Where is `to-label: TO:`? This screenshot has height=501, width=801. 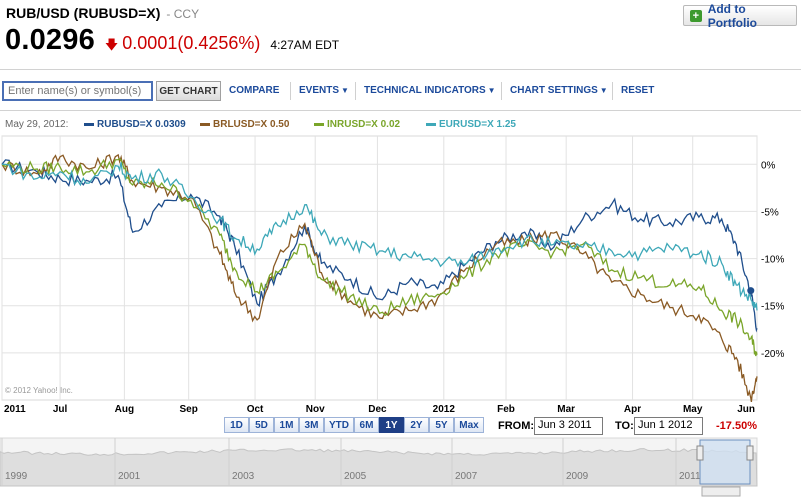
to-label: TO: is located at coordinates (624, 426).